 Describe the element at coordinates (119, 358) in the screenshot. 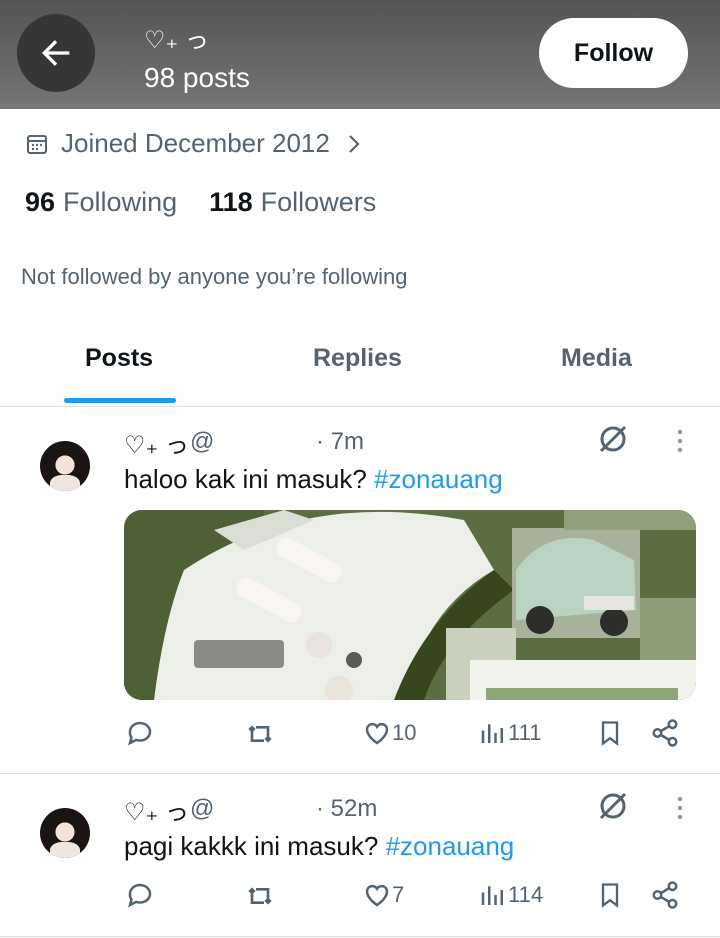

I see `tab-posts: Posts` at that location.